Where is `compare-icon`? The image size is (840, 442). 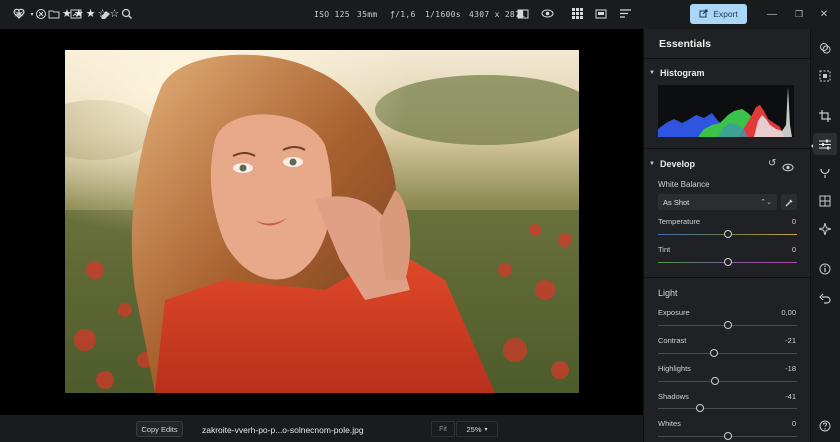 compare-icon is located at coordinates (523, 13).